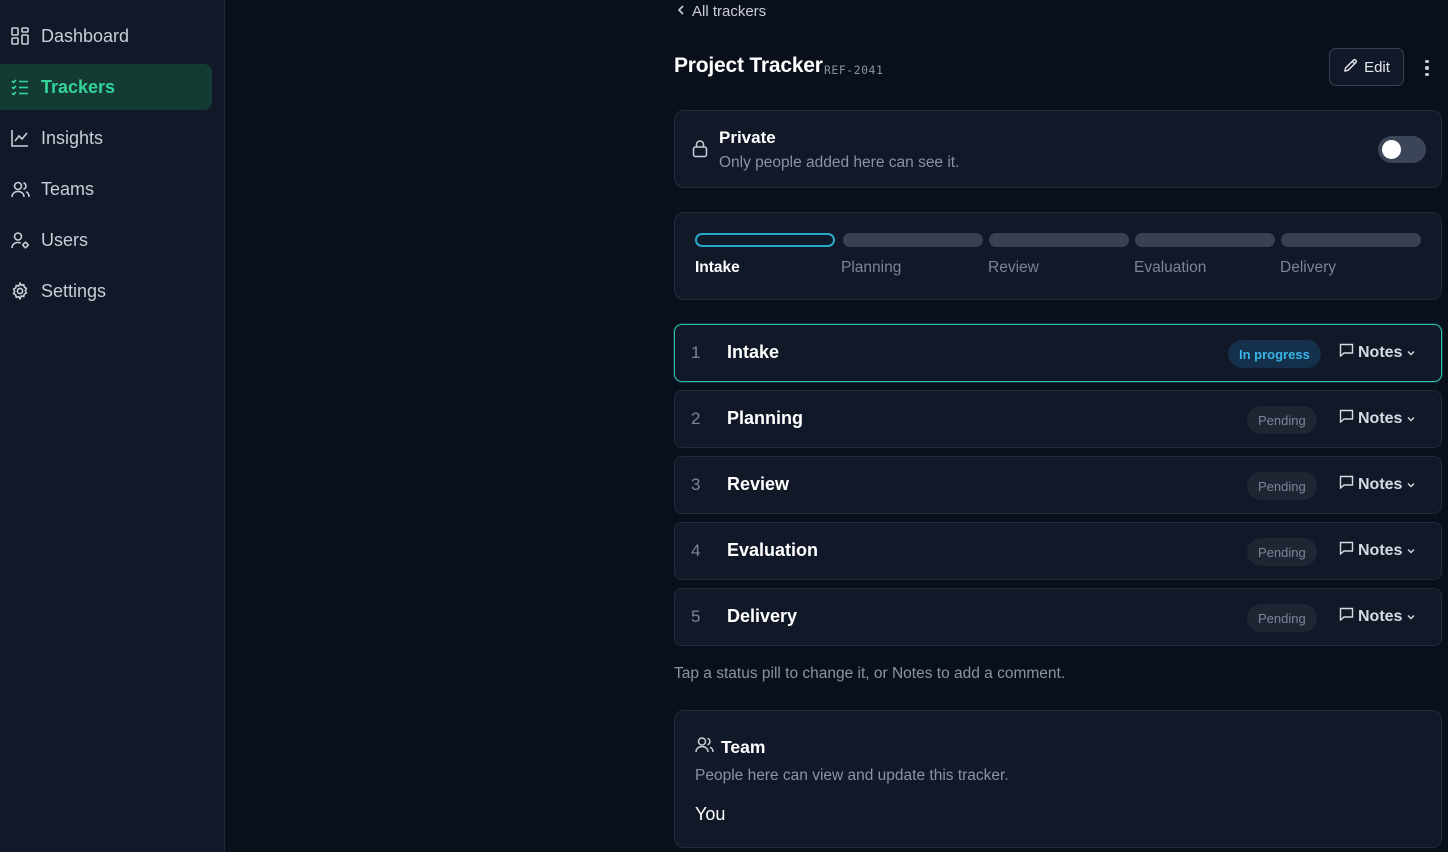 The width and height of the screenshot is (1448, 852). I want to click on sidebar-item-label: Settings, so click(74, 290).